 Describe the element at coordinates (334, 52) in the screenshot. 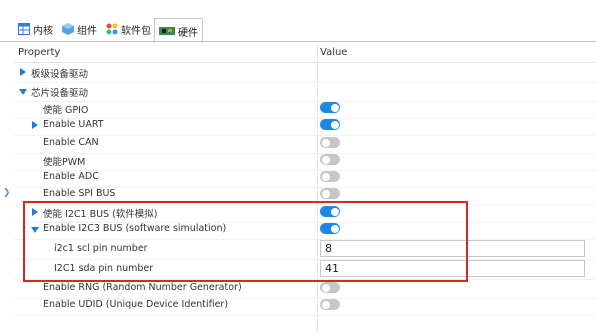

I see `header-value: Value` at that location.